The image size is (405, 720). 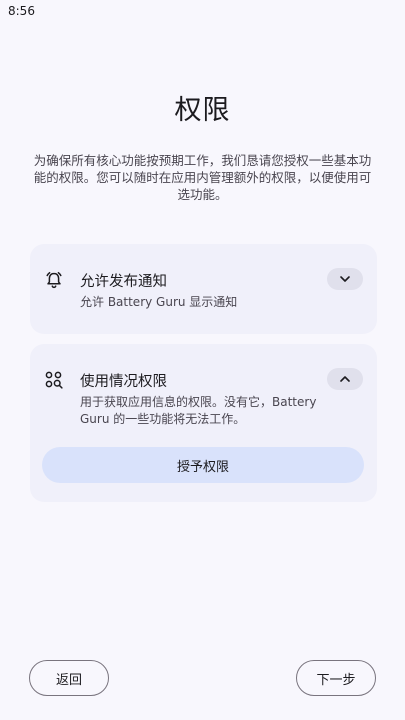 What do you see at coordinates (203, 465) in the screenshot?
I see `grant-permission-button: 授予权限` at bounding box center [203, 465].